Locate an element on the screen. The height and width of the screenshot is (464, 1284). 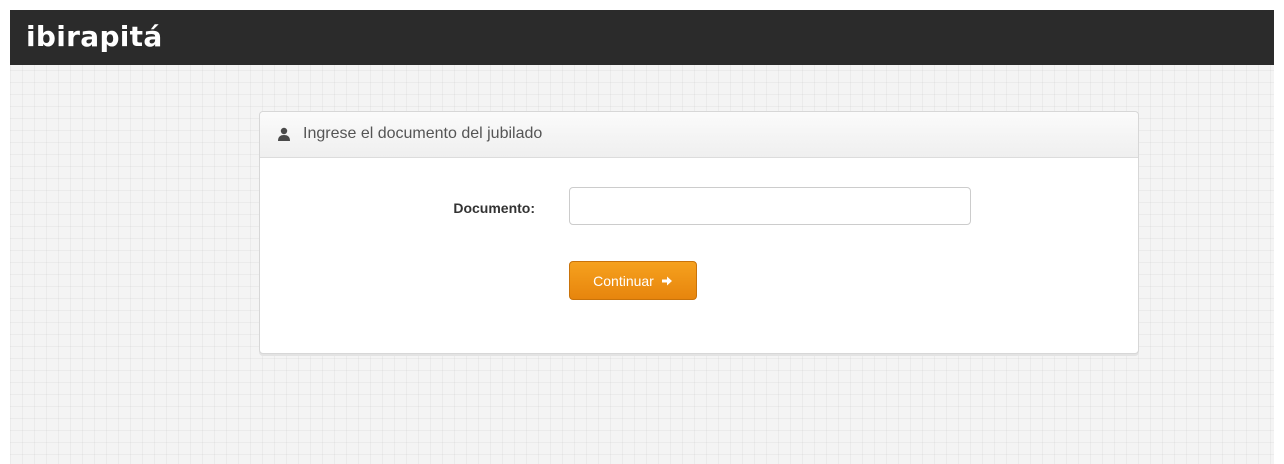
document-label: Documento: is located at coordinates (494, 208).